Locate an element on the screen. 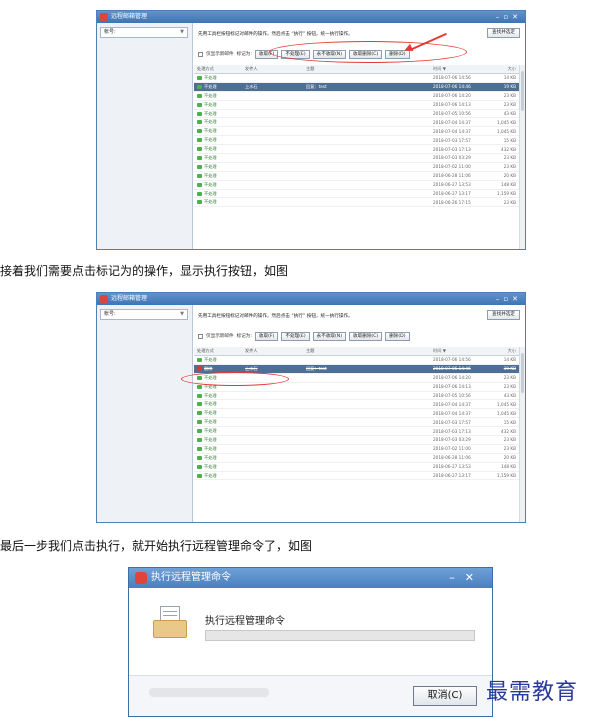 The height and width of the screenshot is (718, 606). row-size: 432 KB is located at coordinates (508, 149).